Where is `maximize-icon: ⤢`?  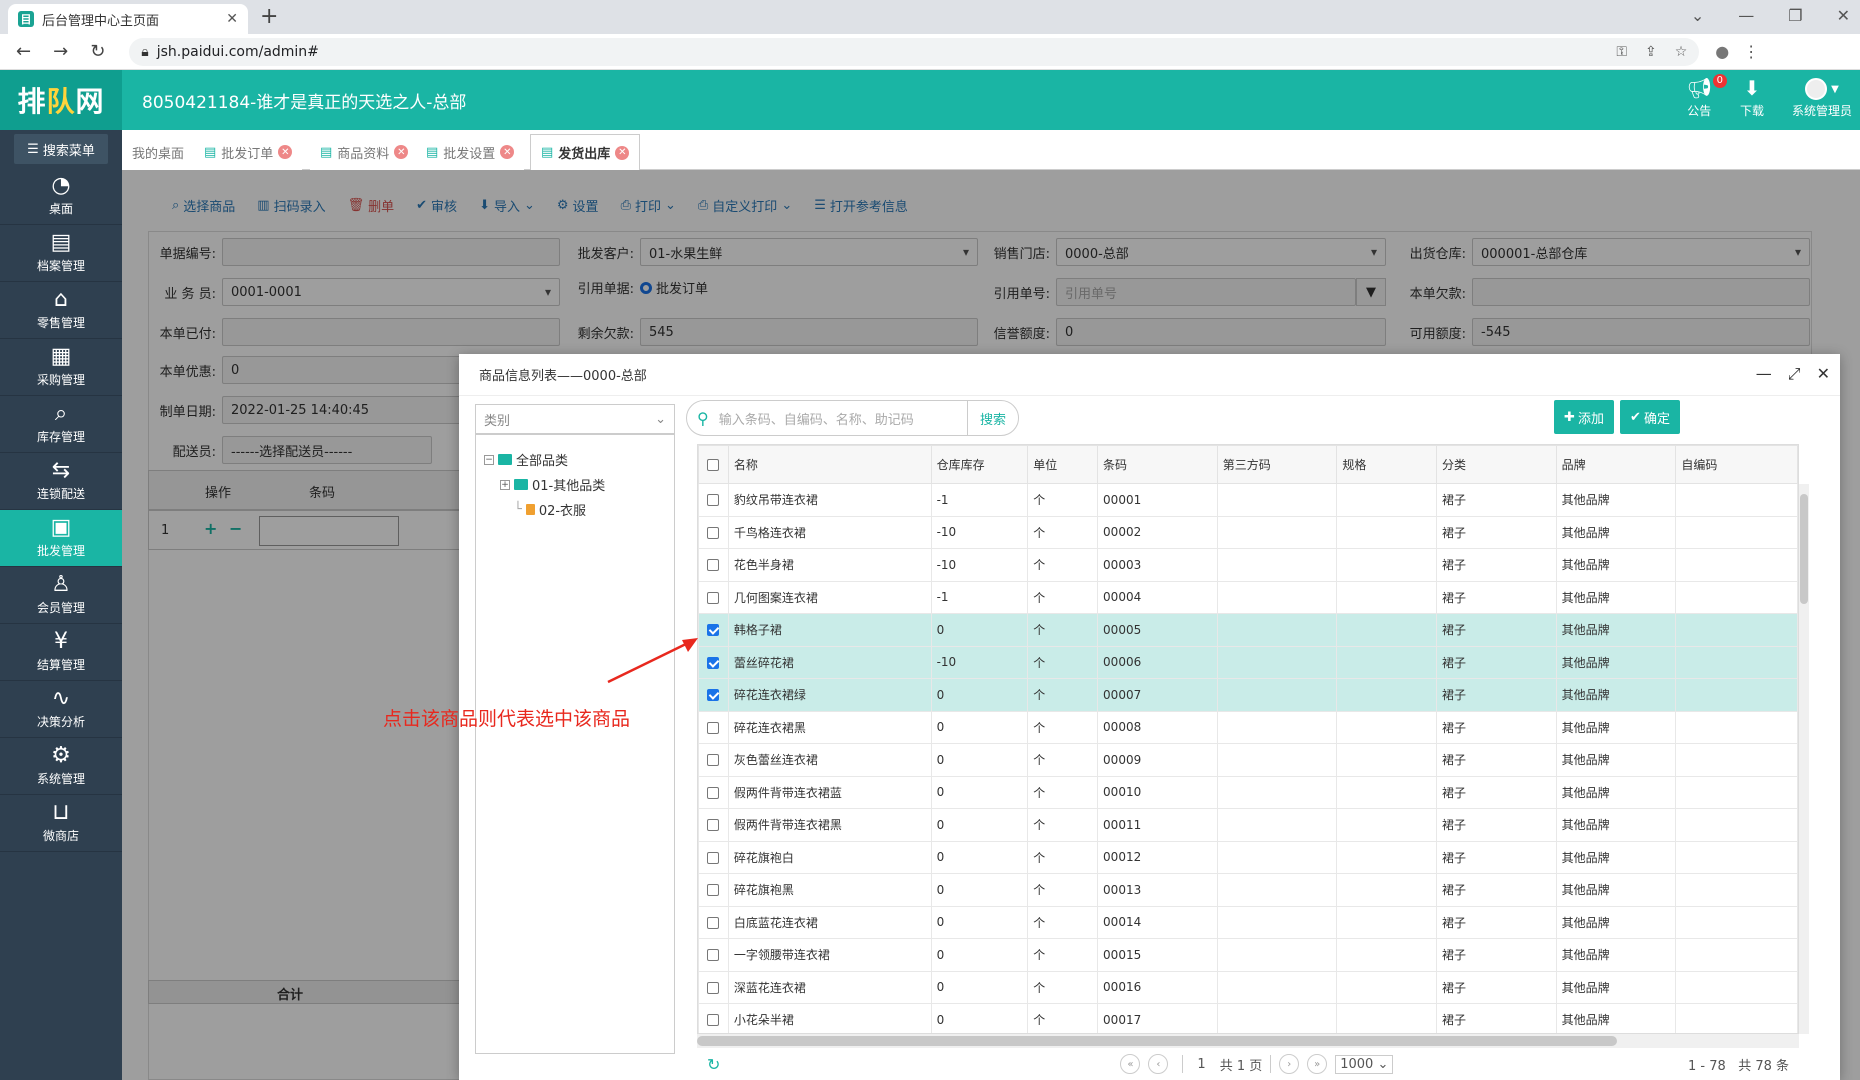
maximize-icon: ⤢ is located at coordinates (1794, 374).